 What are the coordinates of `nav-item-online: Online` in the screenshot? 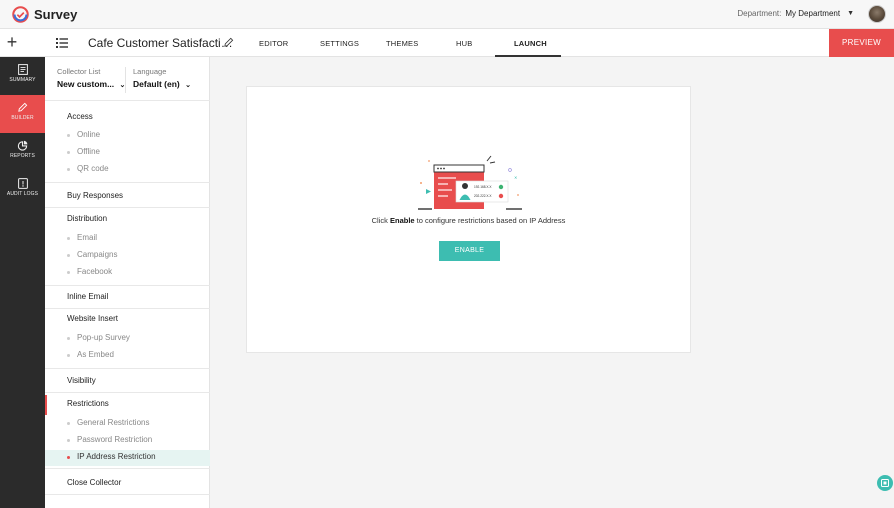 It's located at (138, 136).